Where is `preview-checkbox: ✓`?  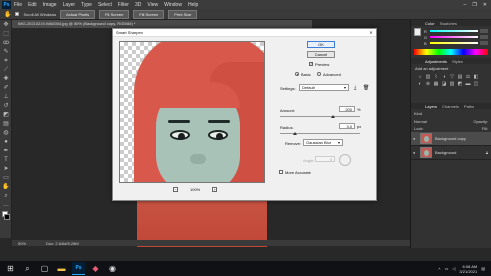
preview-checkbox: ✓ is located at coordinates (311, 64).